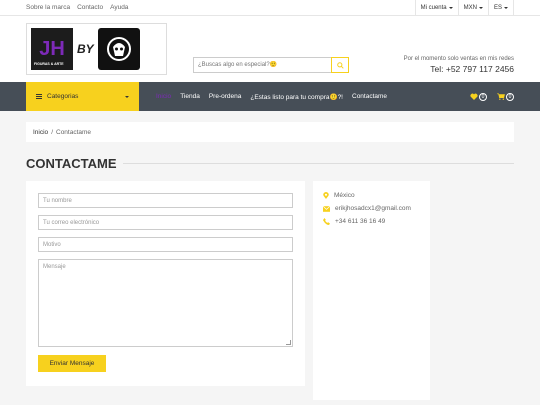 This screenshot has height=405, width=540. I want to click on account-dropdown: Mi cuenta, so click(436, 7).